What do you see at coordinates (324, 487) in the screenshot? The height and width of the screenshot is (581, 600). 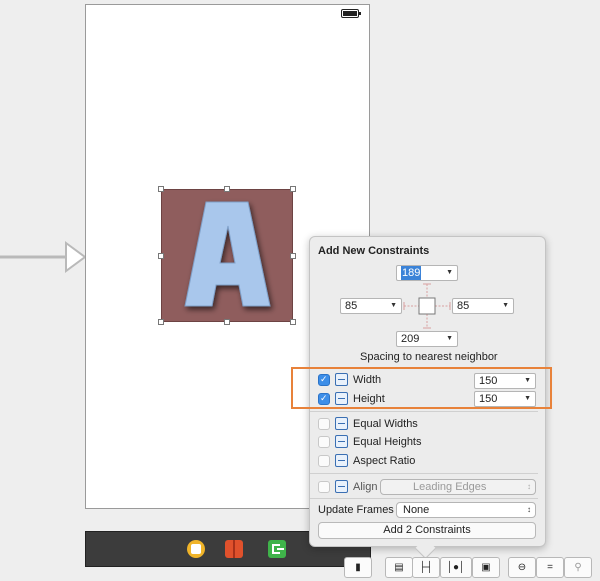 I see `align-checkbox` at bounding box center [324, 487].